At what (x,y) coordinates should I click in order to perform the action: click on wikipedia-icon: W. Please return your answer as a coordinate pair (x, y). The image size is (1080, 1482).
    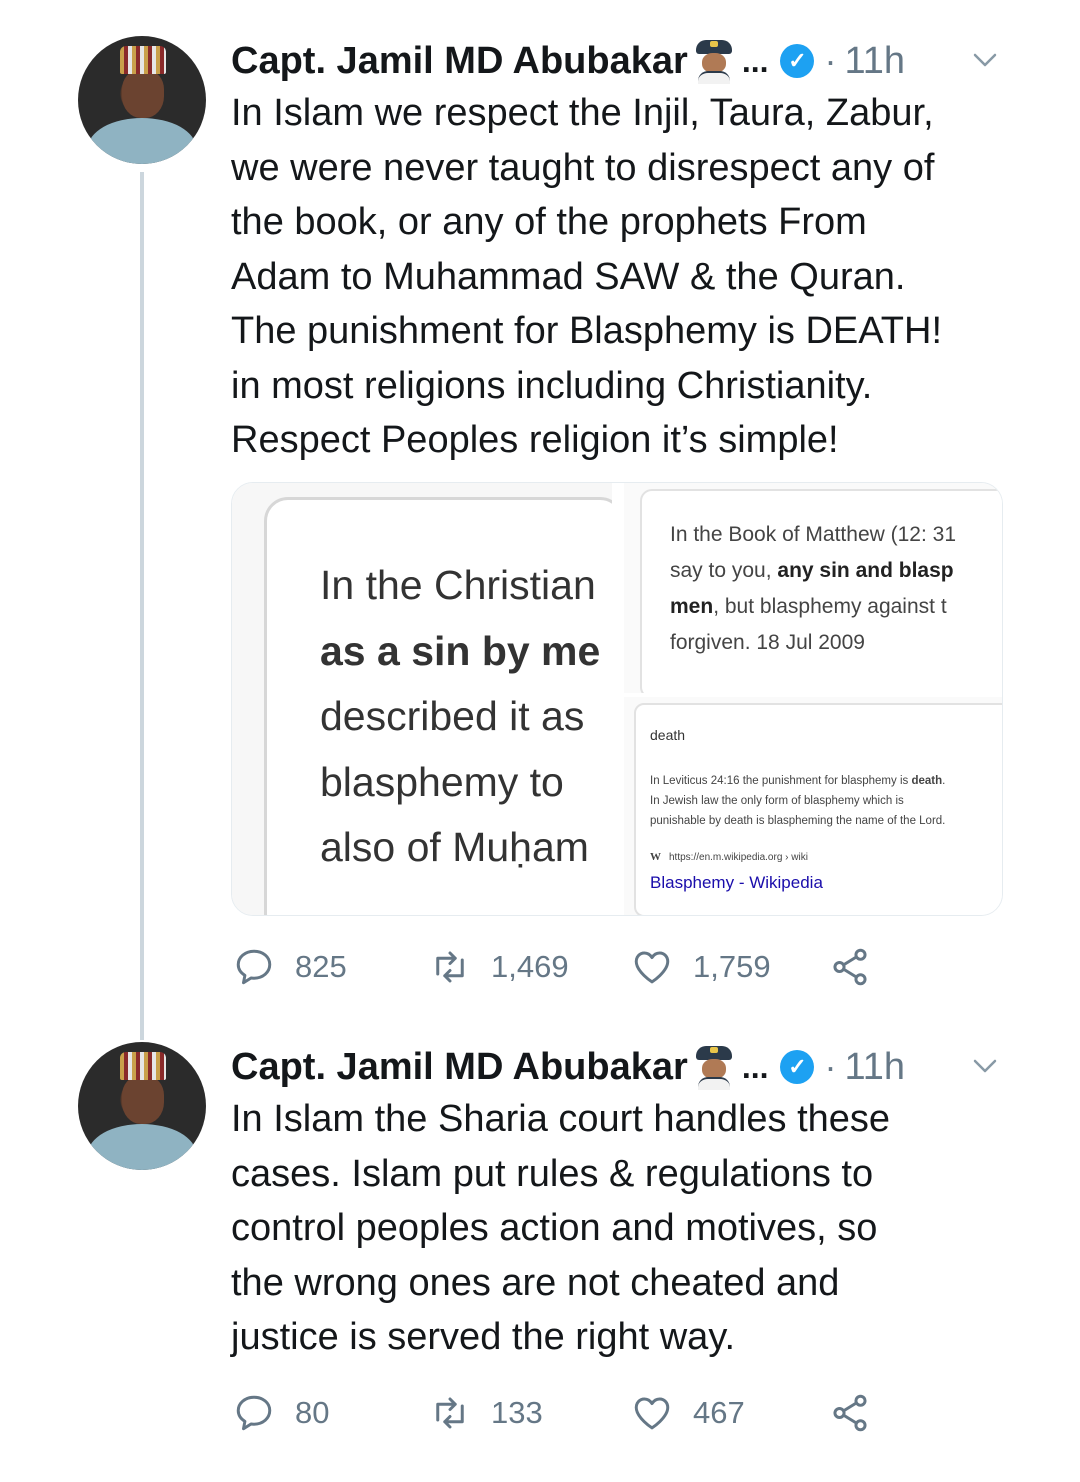
    Looking at the image, I should click on (655, 857).